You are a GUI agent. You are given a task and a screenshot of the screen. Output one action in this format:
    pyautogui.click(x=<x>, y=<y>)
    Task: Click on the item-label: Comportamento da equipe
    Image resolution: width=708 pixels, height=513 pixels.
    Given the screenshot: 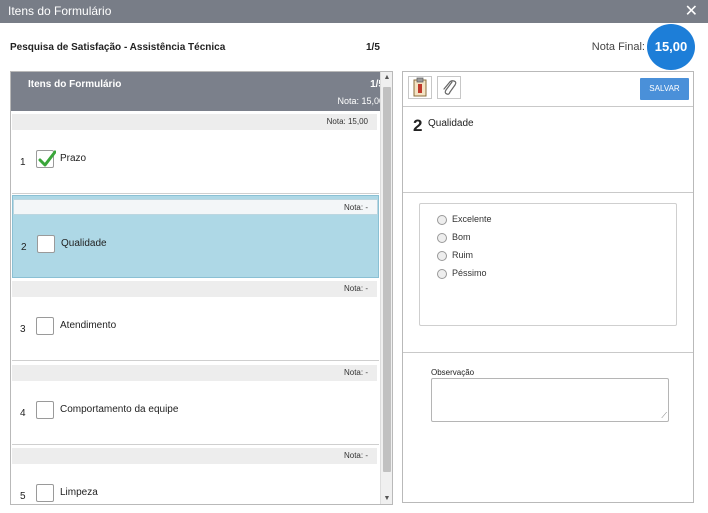 What is the action you would take?
    pyautogui.click(x=119, y=409)
    